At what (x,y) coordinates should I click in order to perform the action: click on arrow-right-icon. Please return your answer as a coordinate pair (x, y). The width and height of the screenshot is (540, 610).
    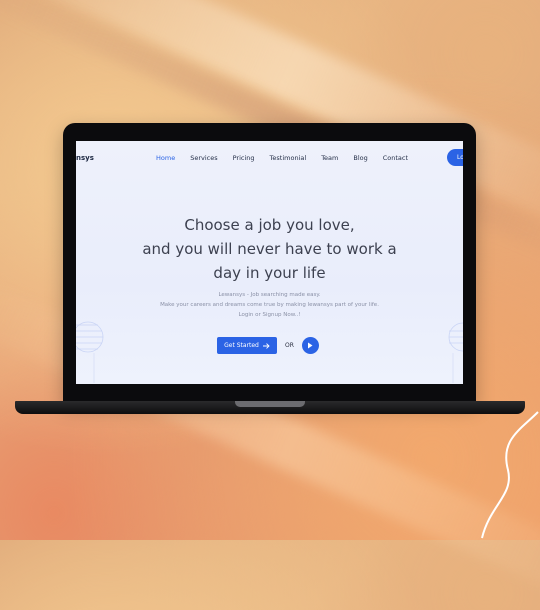
    Looking at the image, I should click on (266, 345).